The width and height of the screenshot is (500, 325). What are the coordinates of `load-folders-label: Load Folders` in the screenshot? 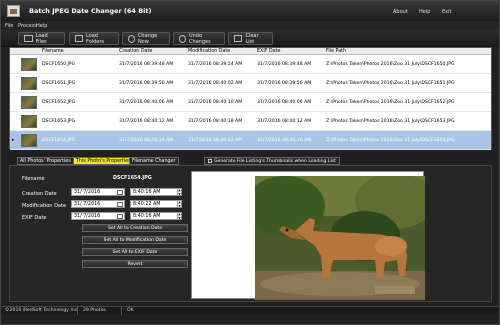 It's located at (95, 38).